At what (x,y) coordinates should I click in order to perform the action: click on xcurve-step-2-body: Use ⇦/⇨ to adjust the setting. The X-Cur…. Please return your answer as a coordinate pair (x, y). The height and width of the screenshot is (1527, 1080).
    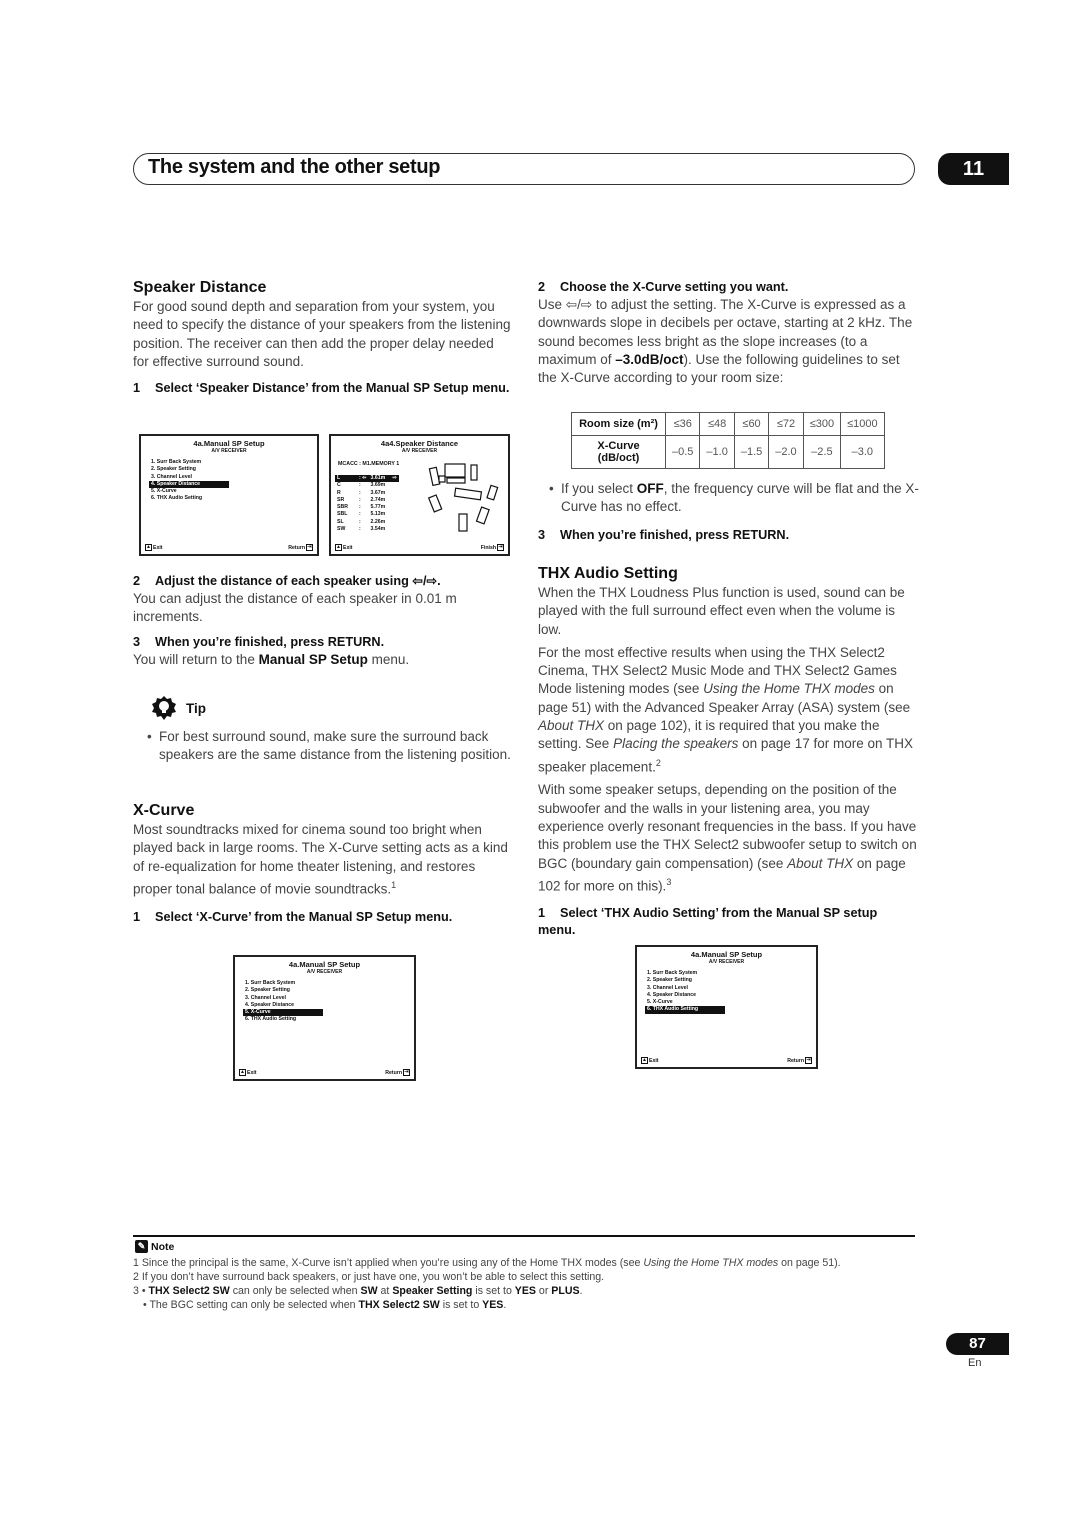
    Looking at the image, I should click on (725, 341).